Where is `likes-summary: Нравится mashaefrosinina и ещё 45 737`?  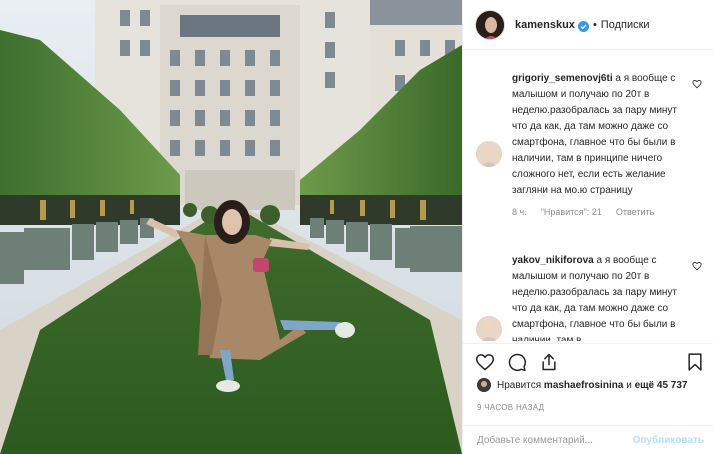 likes-summary: Нравится mashaefrosinina и ещё 45 737 is located at coordinates (582, 385).